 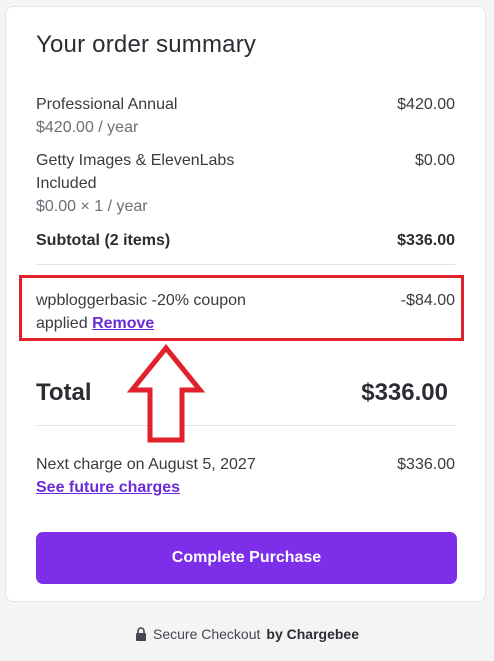 I want to click on see-future-charges-link: See future charges, so click(x=108, y=487).